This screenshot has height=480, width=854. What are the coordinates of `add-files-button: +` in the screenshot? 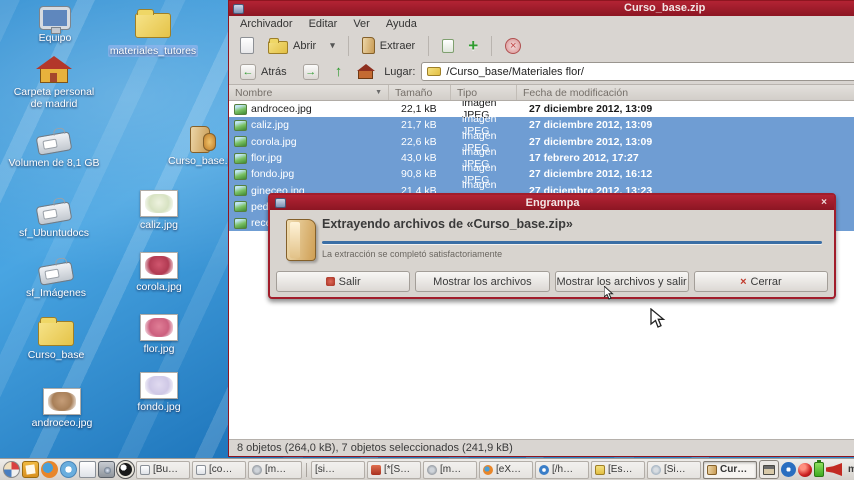 It's located at (473, 45).